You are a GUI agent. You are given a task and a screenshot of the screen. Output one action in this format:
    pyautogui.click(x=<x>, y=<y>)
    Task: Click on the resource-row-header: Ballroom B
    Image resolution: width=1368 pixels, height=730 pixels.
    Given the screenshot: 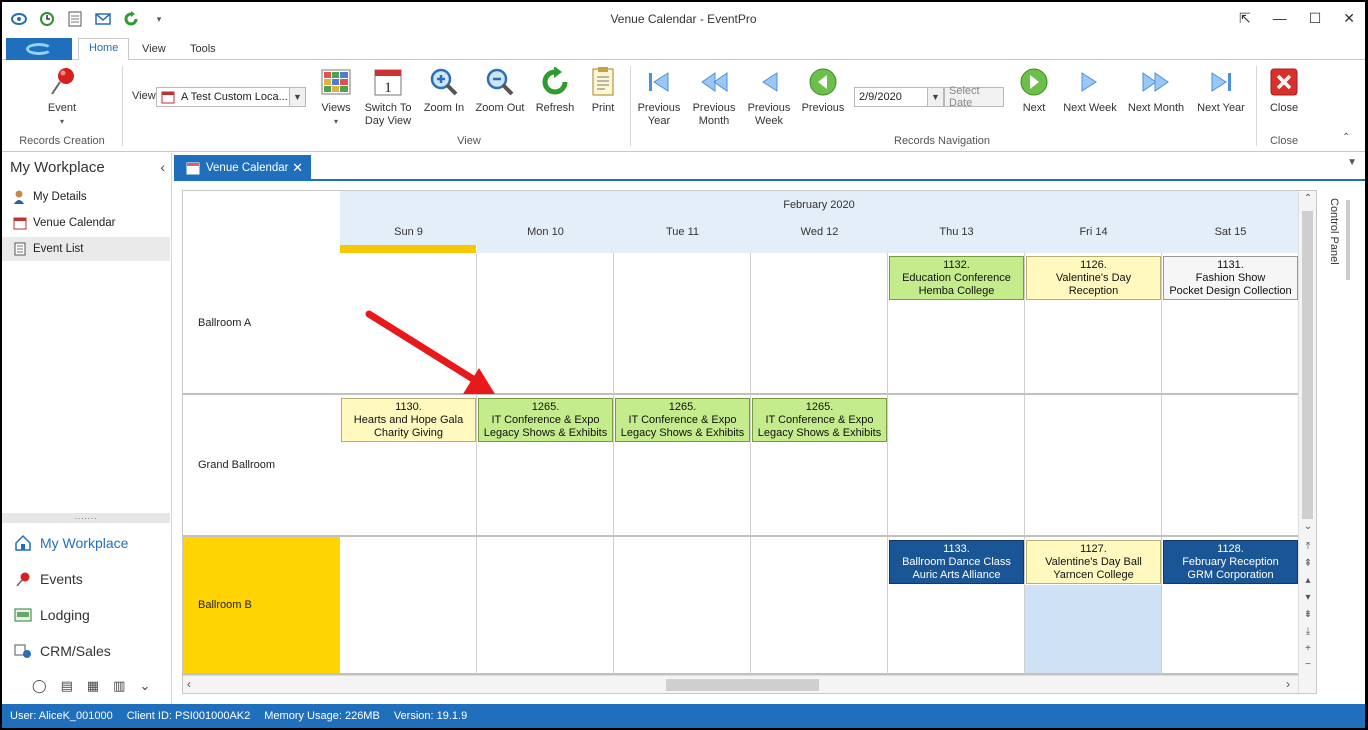 What is the action you would take?
    pyautogui.click(x=261, y=606)
    